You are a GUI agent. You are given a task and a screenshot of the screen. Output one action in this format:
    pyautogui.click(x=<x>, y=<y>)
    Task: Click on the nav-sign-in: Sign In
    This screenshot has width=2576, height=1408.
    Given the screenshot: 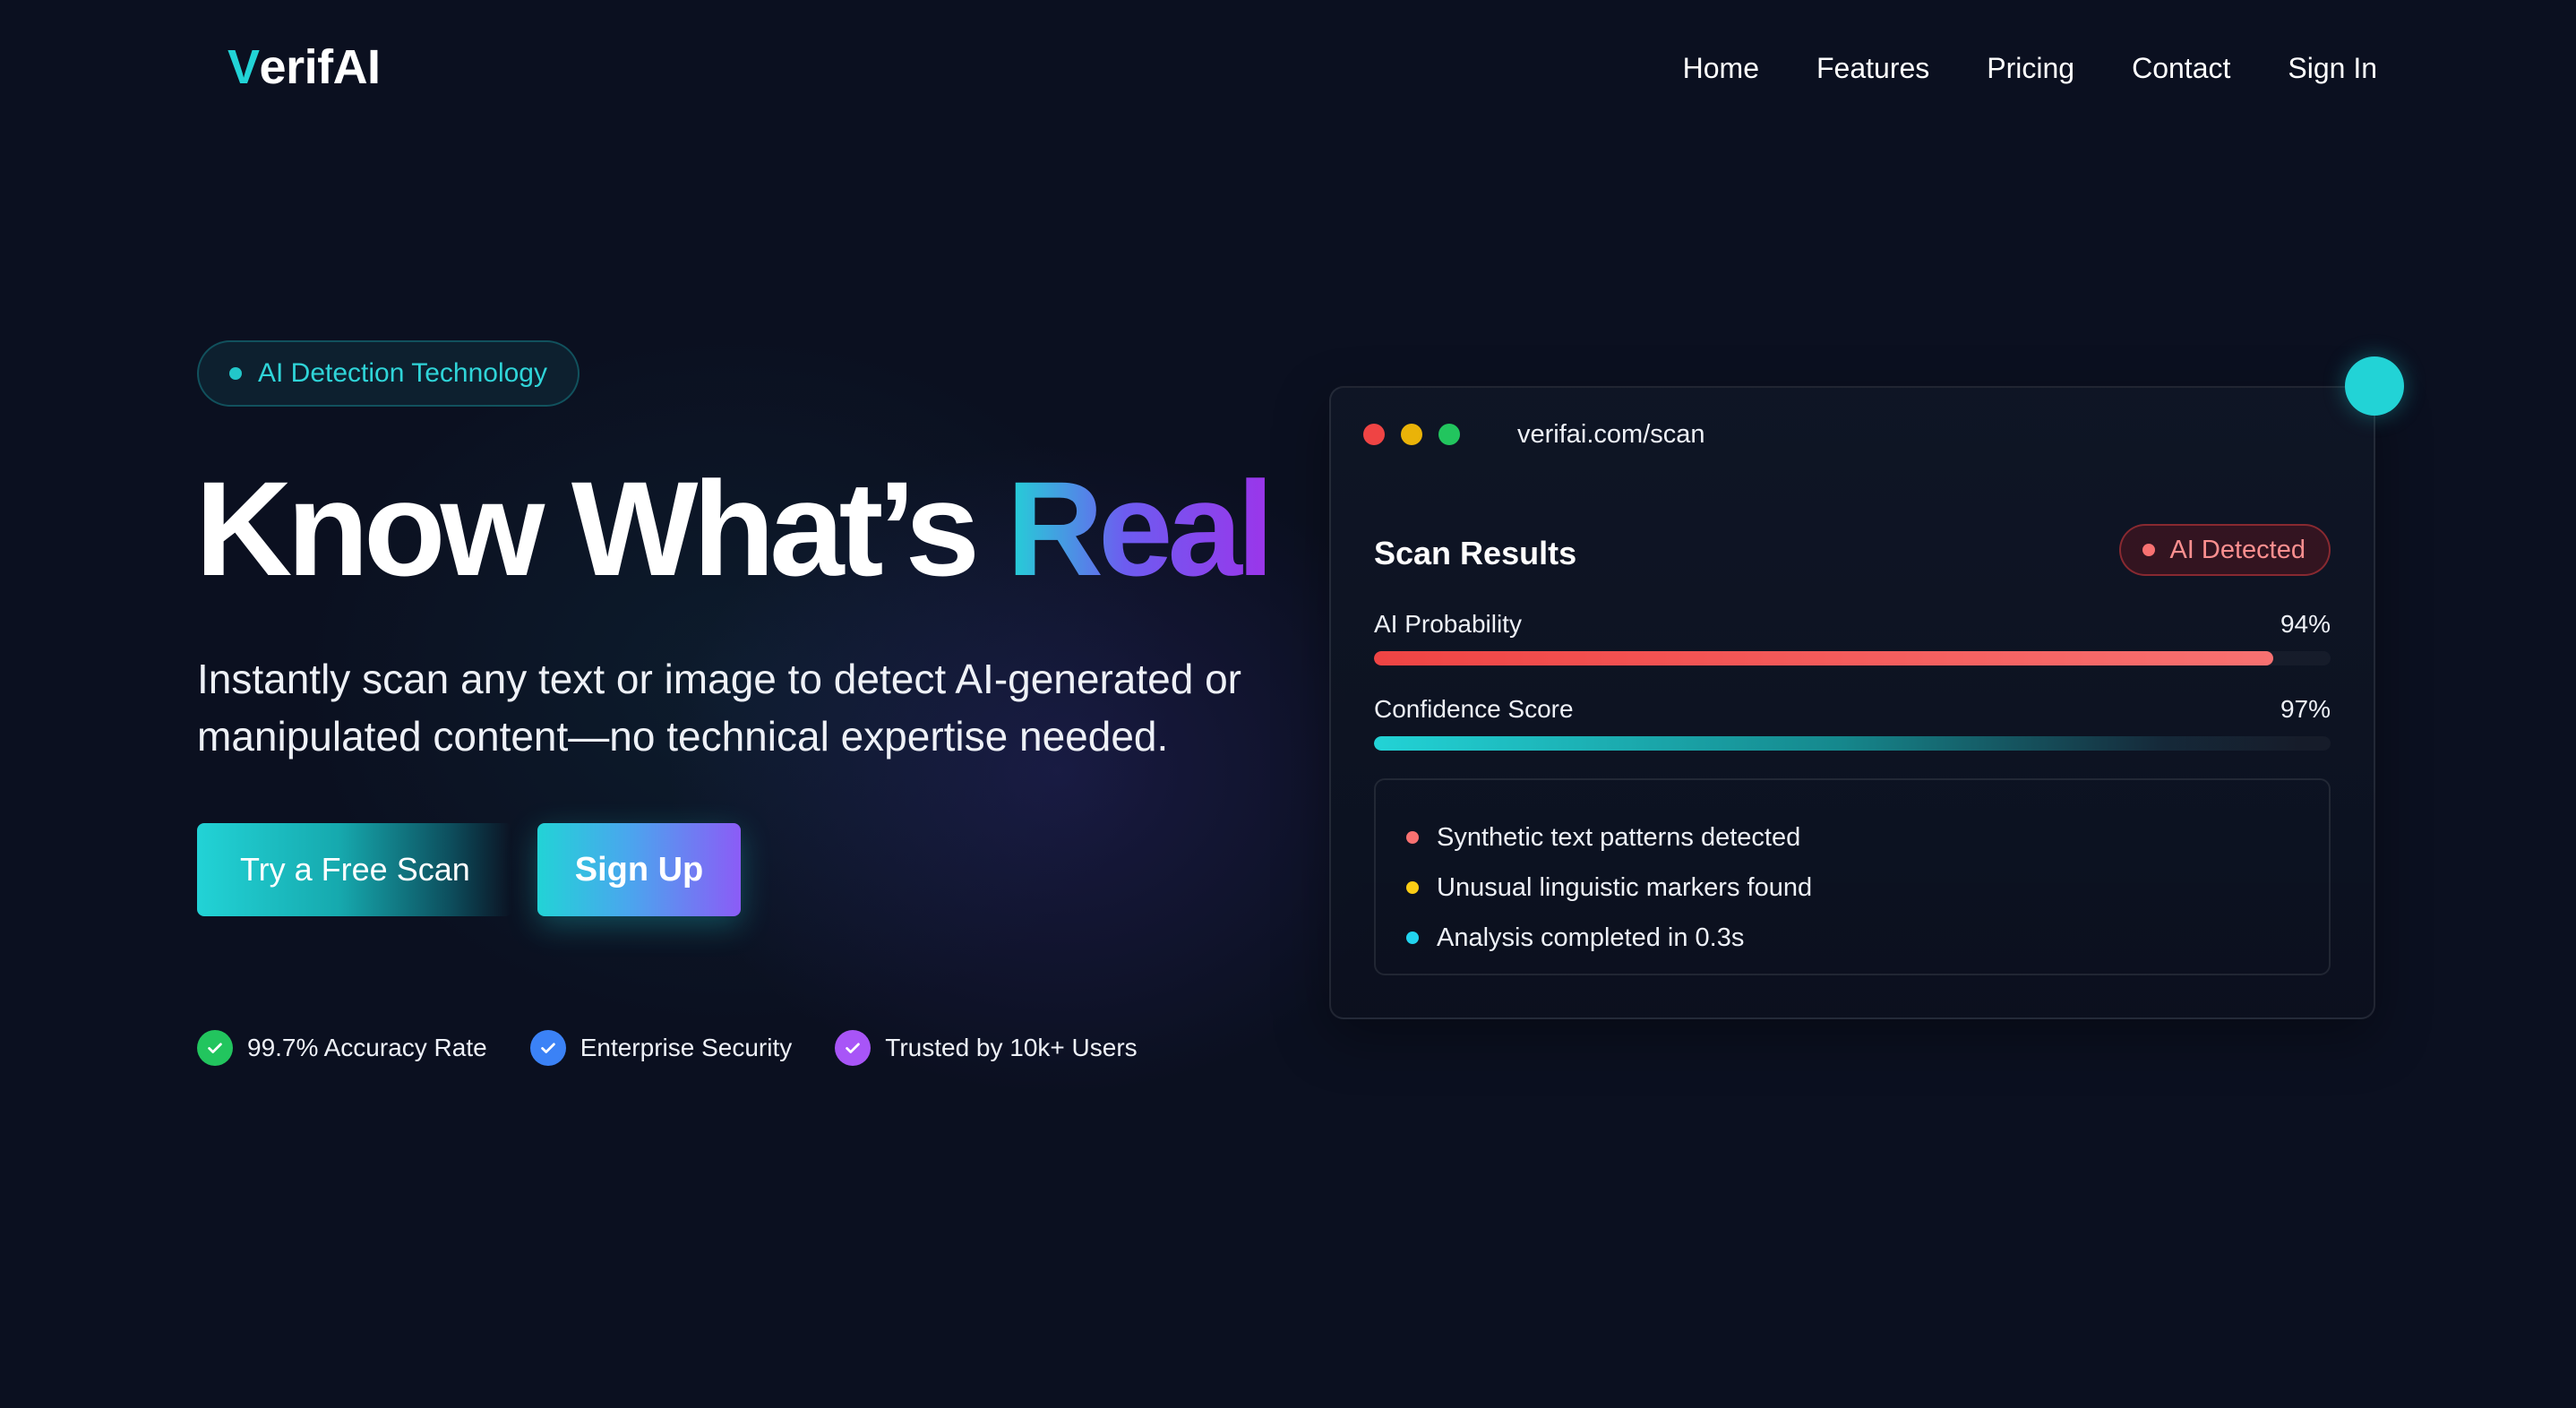 What is the action you would take?
    pyautogui.click(x=2332, y=68)
    